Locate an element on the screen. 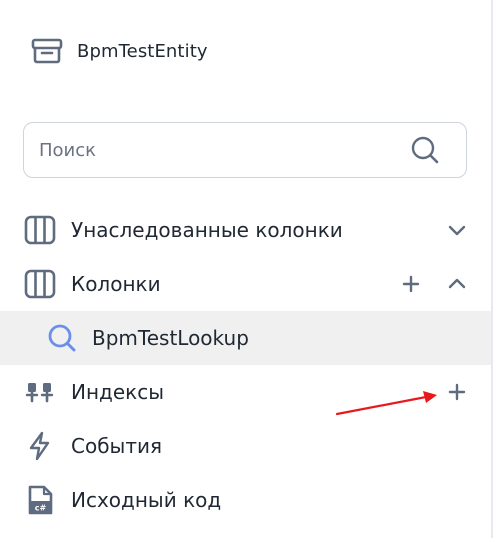 The width and height of the screenshot is (493, 538). nav-item-events: События is located at coordinates (245, 446).